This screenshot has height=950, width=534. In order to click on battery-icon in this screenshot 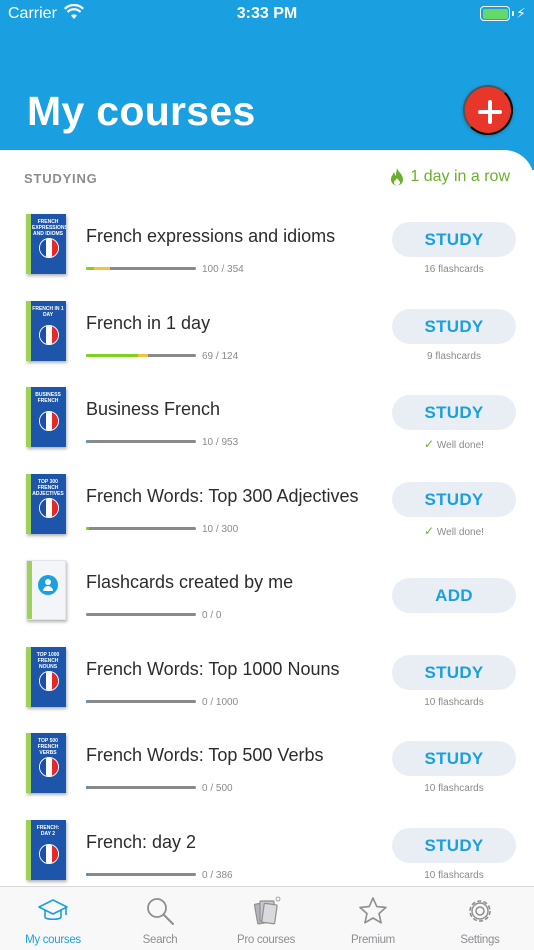, I will do `click(495, 13)`.